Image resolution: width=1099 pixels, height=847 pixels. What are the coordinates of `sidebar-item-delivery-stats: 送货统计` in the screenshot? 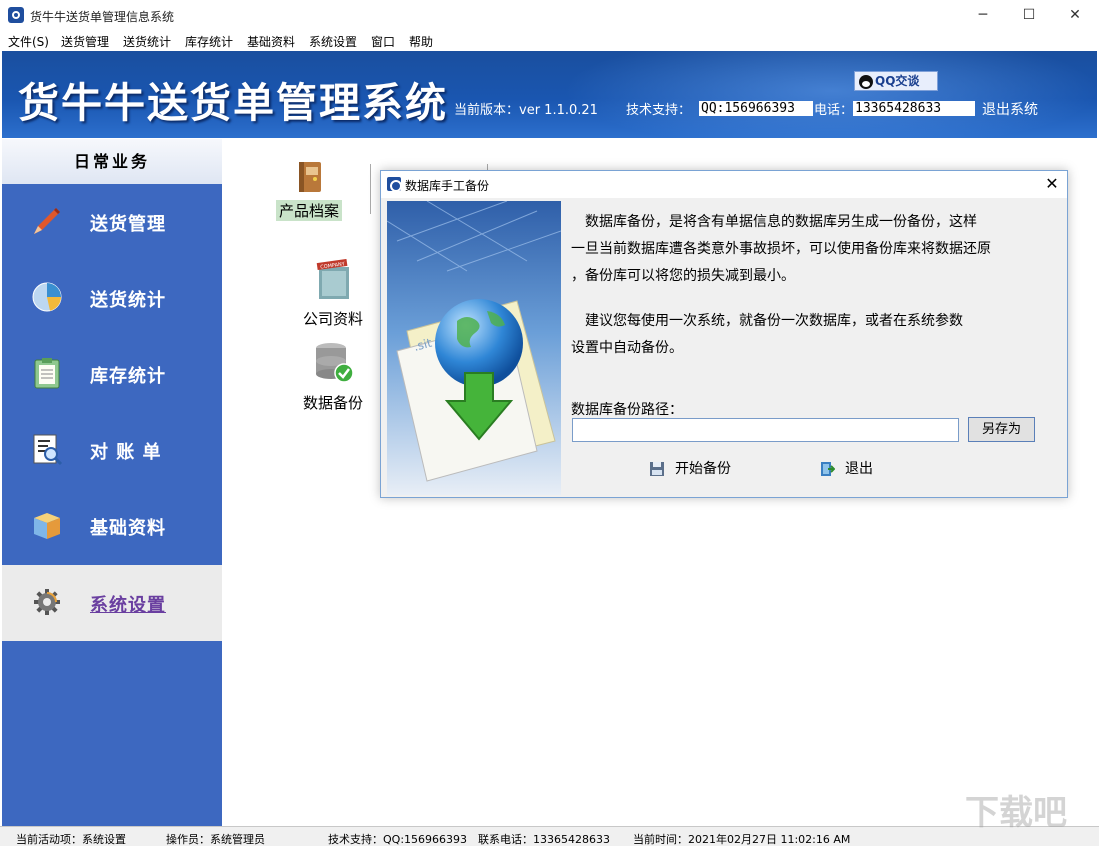 It's located at (112, 298).